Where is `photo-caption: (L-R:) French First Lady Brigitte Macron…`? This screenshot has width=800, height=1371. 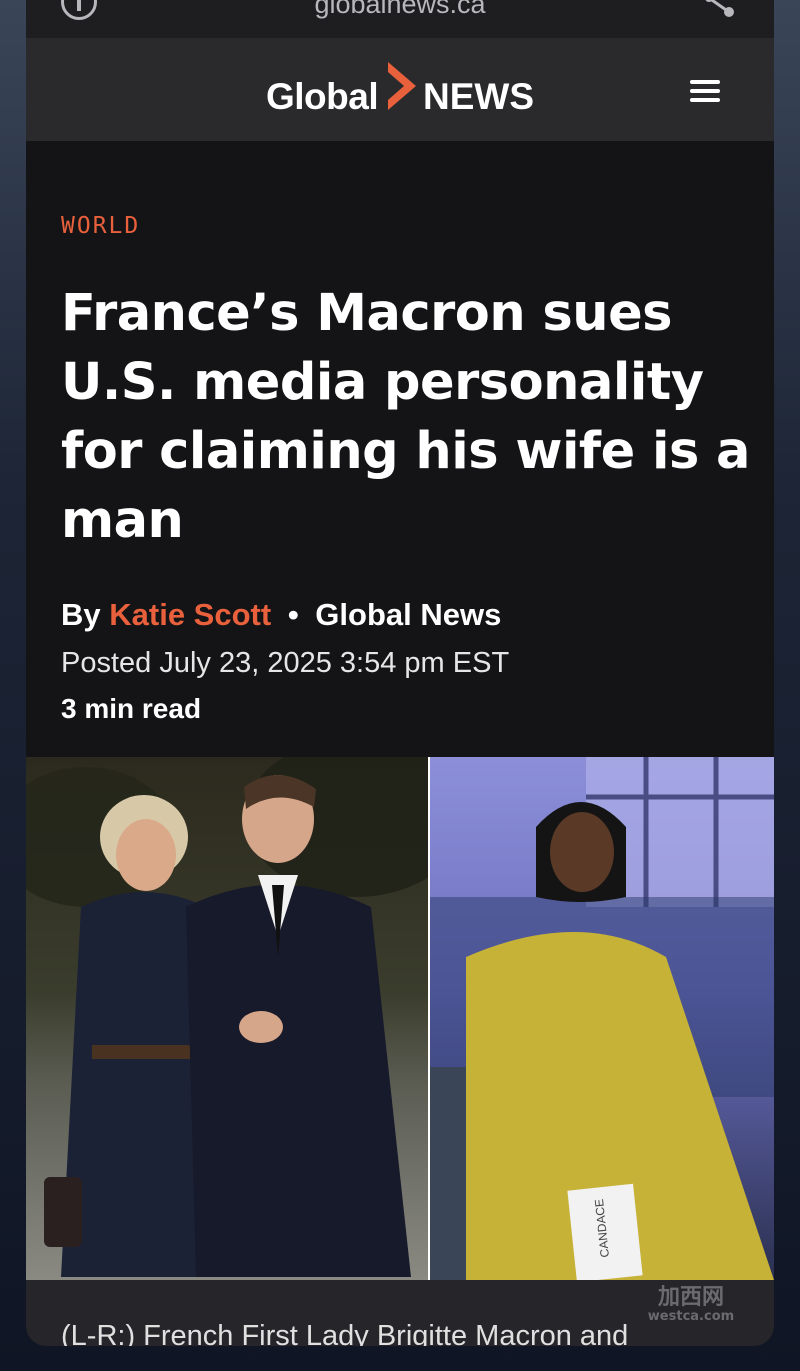
photo-caption: (L-R:) French First Lady Brigitte Macron… is located at coordinates (345, 1333).